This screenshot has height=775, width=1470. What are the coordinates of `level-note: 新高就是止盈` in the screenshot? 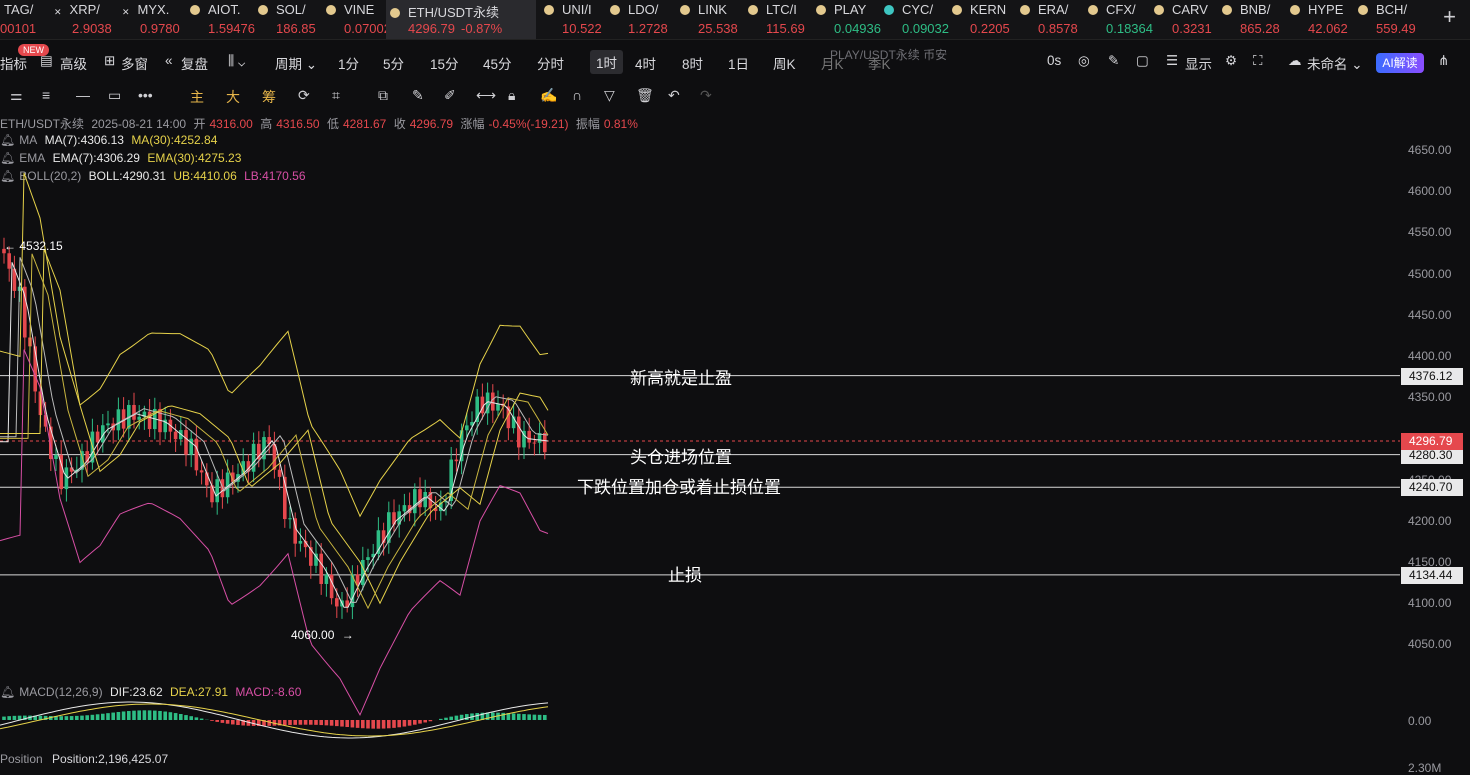 It's located at (681, 376).